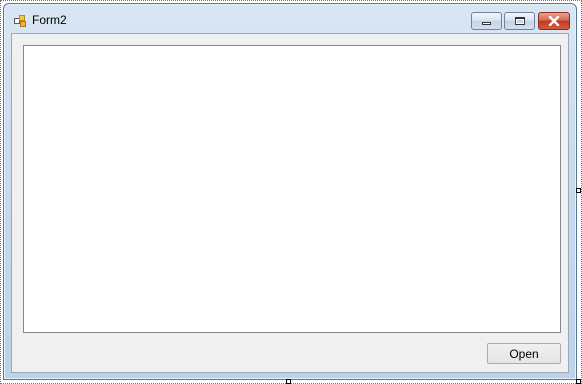  Describe the element at coordinates (290, 19) in the screenshot. I see `title-bar: Form2` at that location.